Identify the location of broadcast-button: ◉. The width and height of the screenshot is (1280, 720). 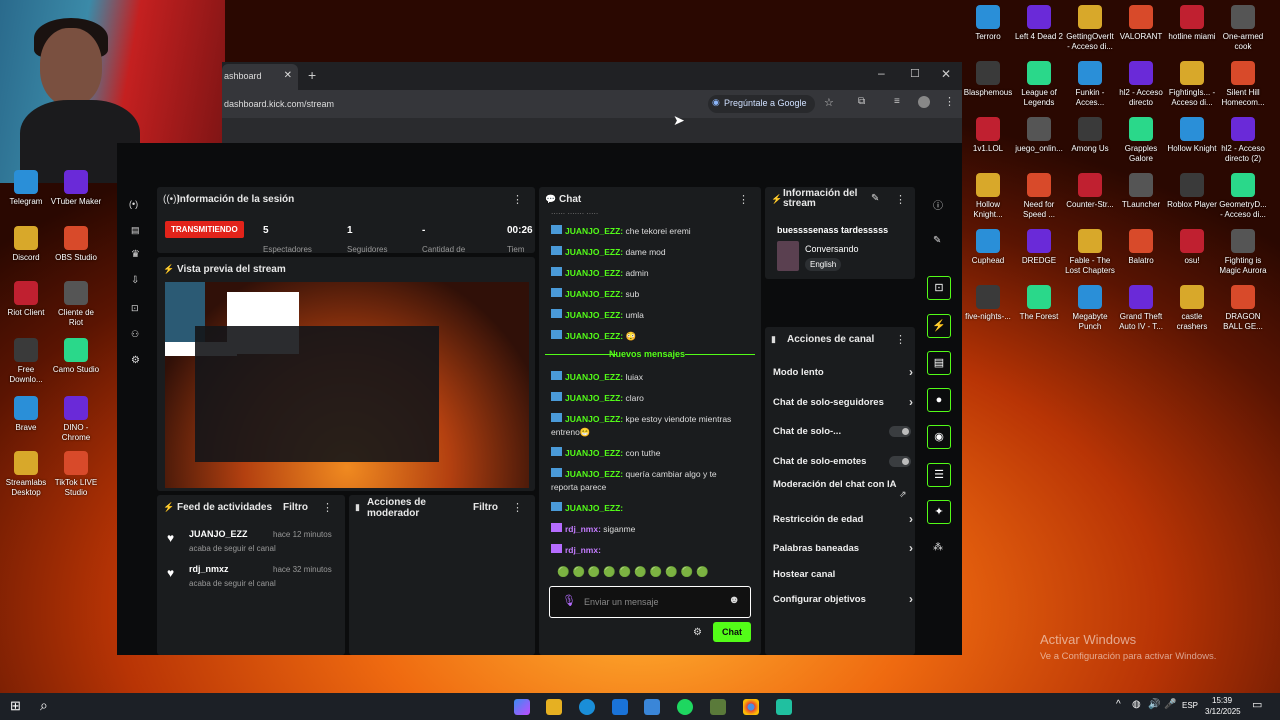
(939, 437).